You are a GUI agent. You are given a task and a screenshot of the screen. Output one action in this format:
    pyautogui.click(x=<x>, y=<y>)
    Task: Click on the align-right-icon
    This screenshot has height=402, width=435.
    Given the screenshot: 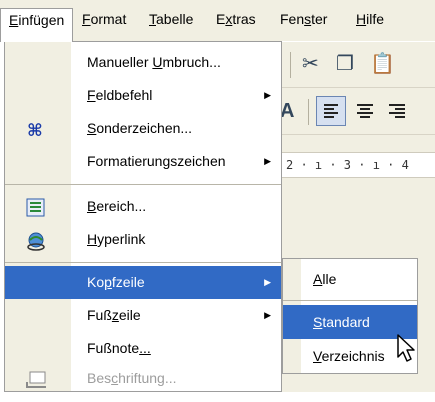 What is the action you would take?
    pyautogui.click(x=397, y=113)
    